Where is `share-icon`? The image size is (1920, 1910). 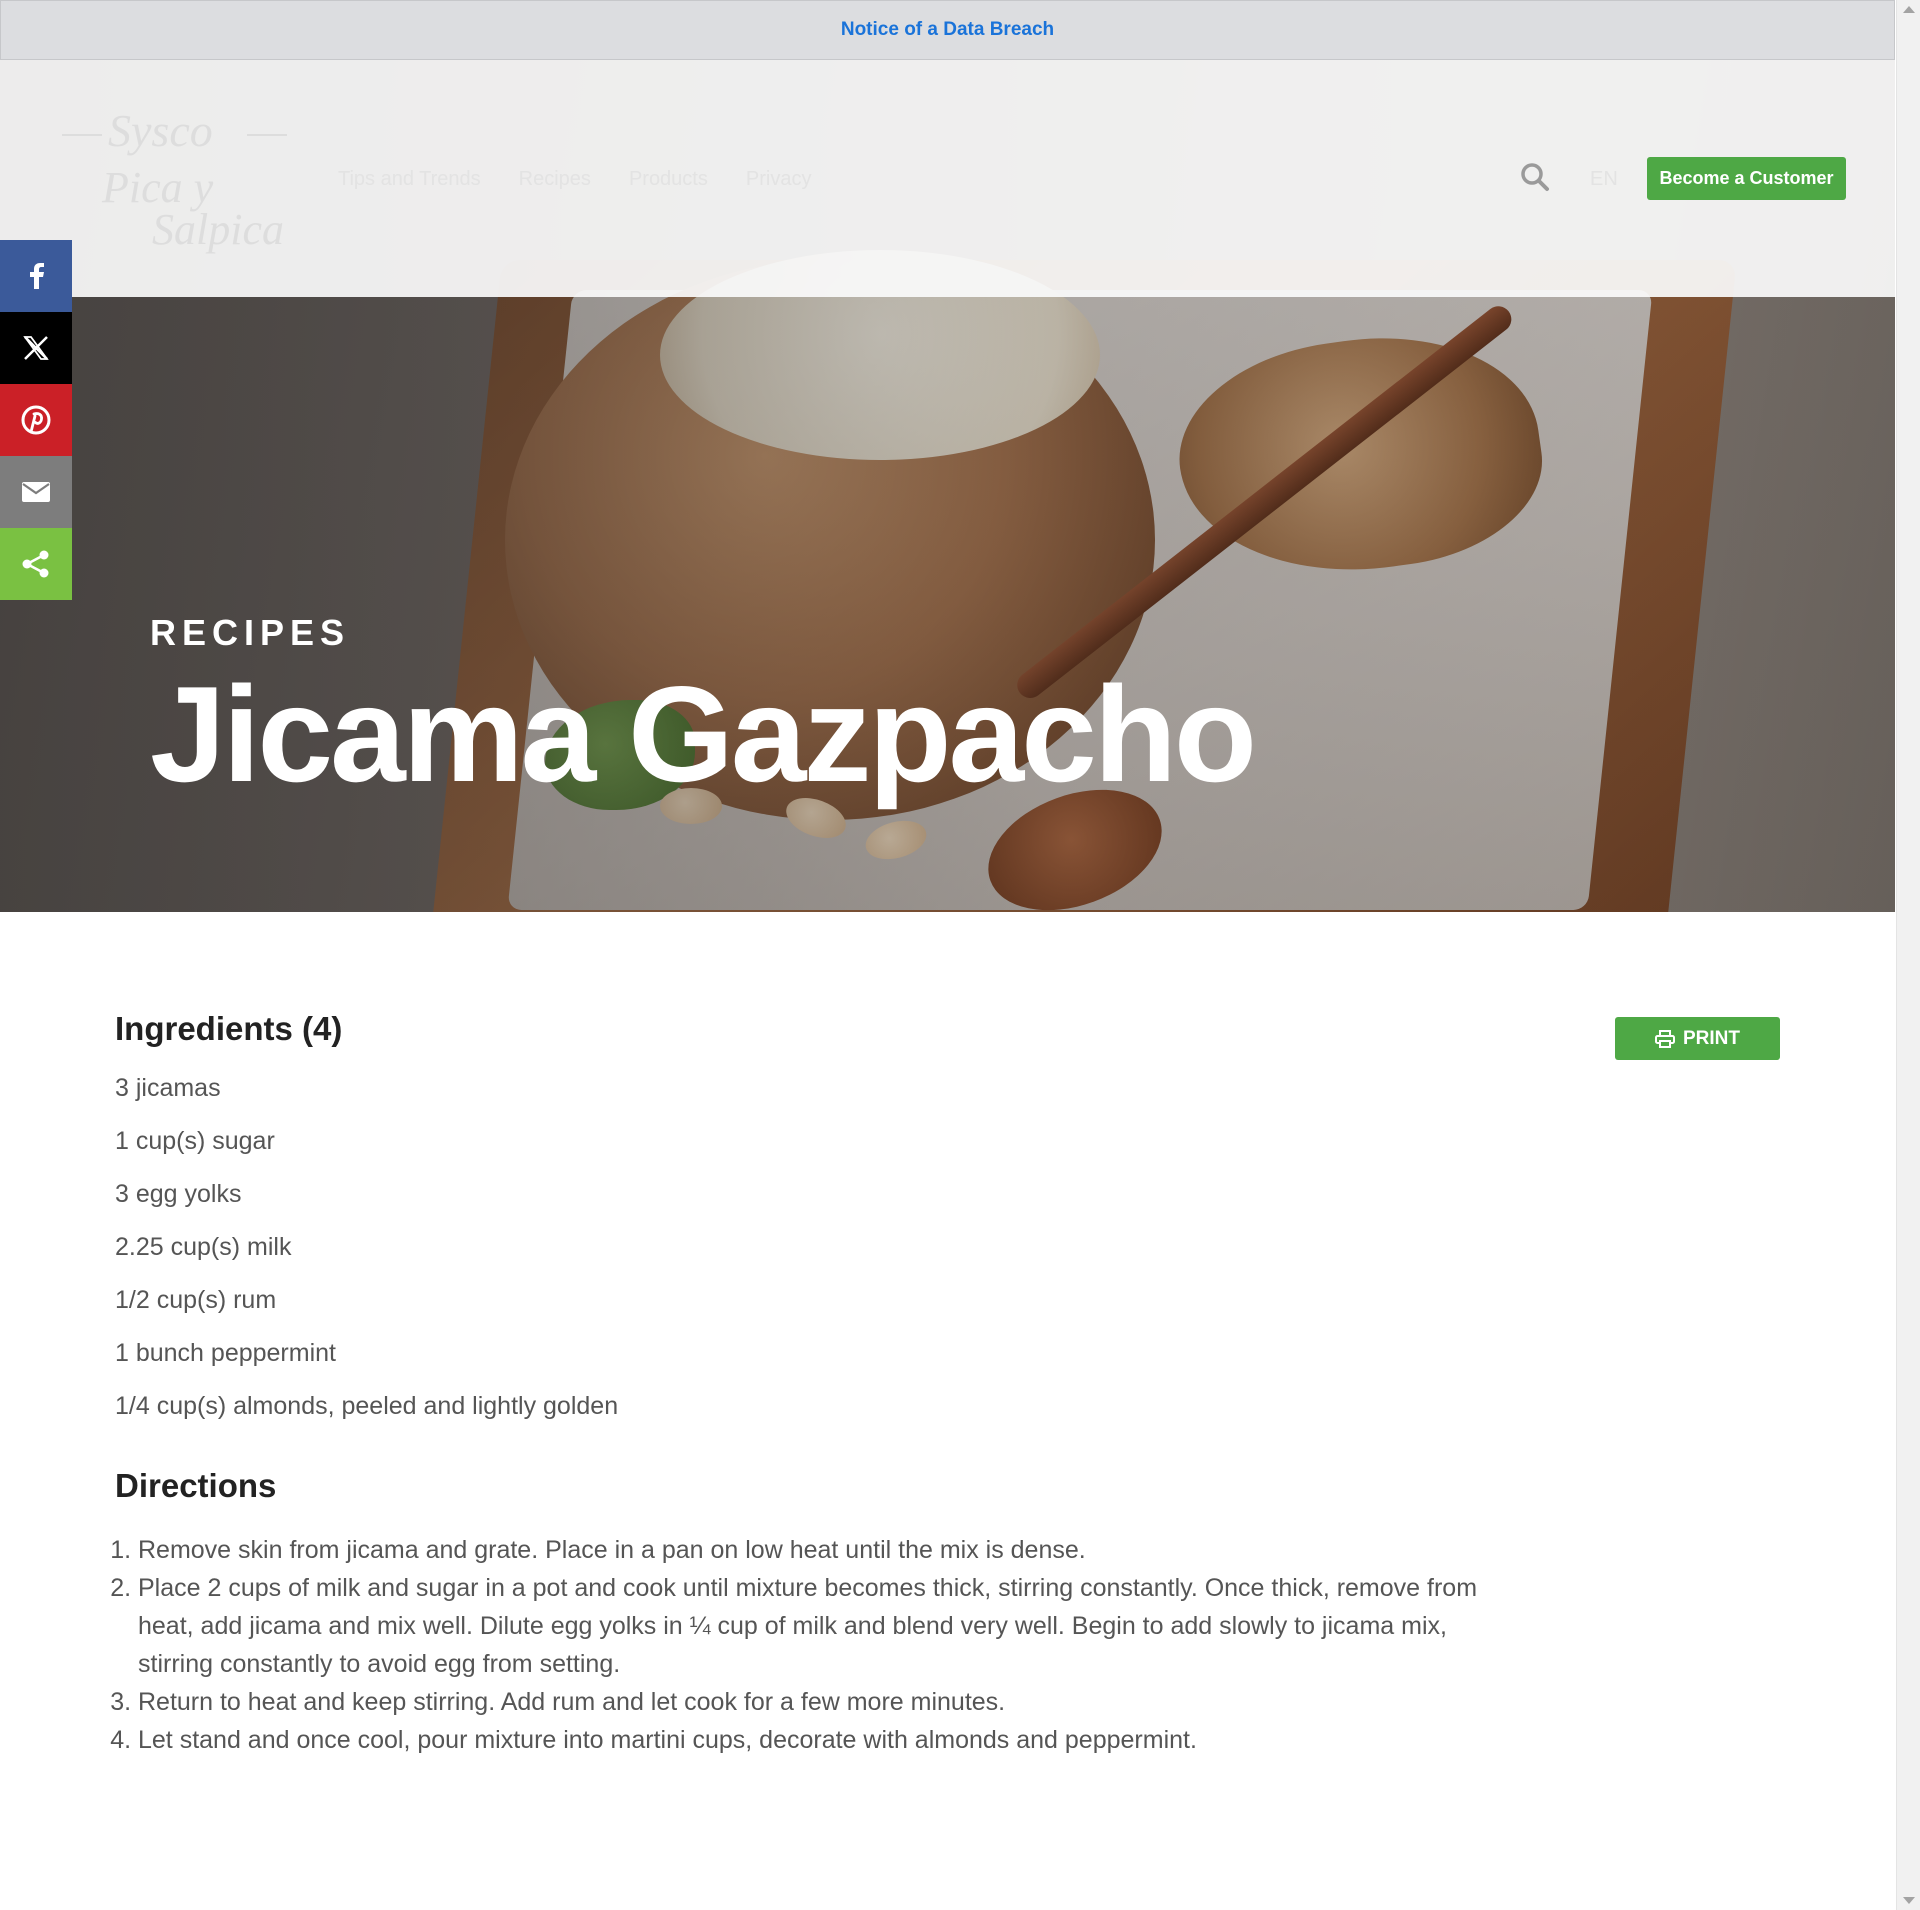
share-icon is located at coordinates (35, 564).